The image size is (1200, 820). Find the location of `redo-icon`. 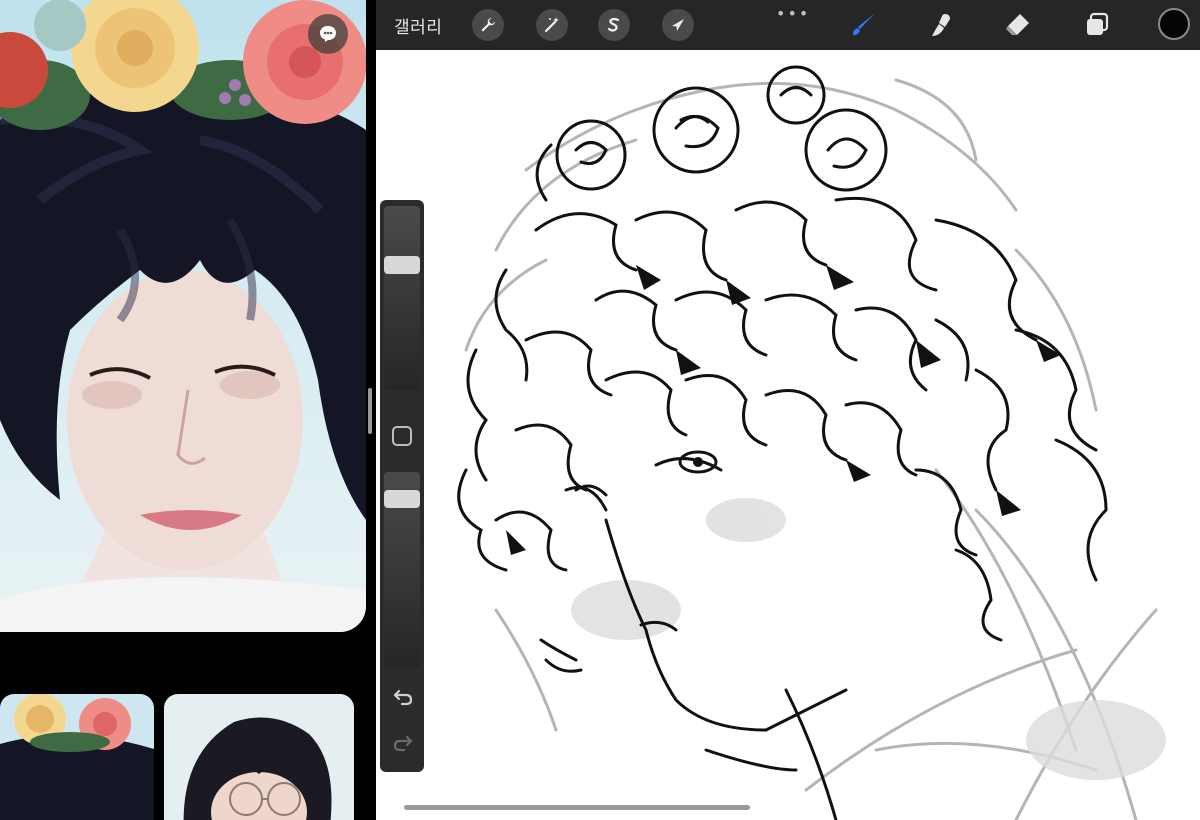

redo-icon is located at coordinates (403, 743).